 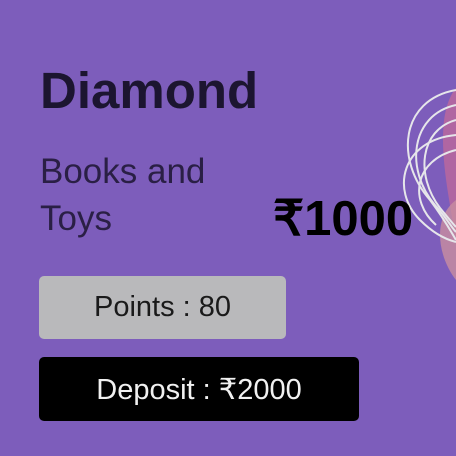 What do you see at coordinates (429, 184) in the screenshot?
I see `wavy-lines-decoration` at bounding box center [429, 184].